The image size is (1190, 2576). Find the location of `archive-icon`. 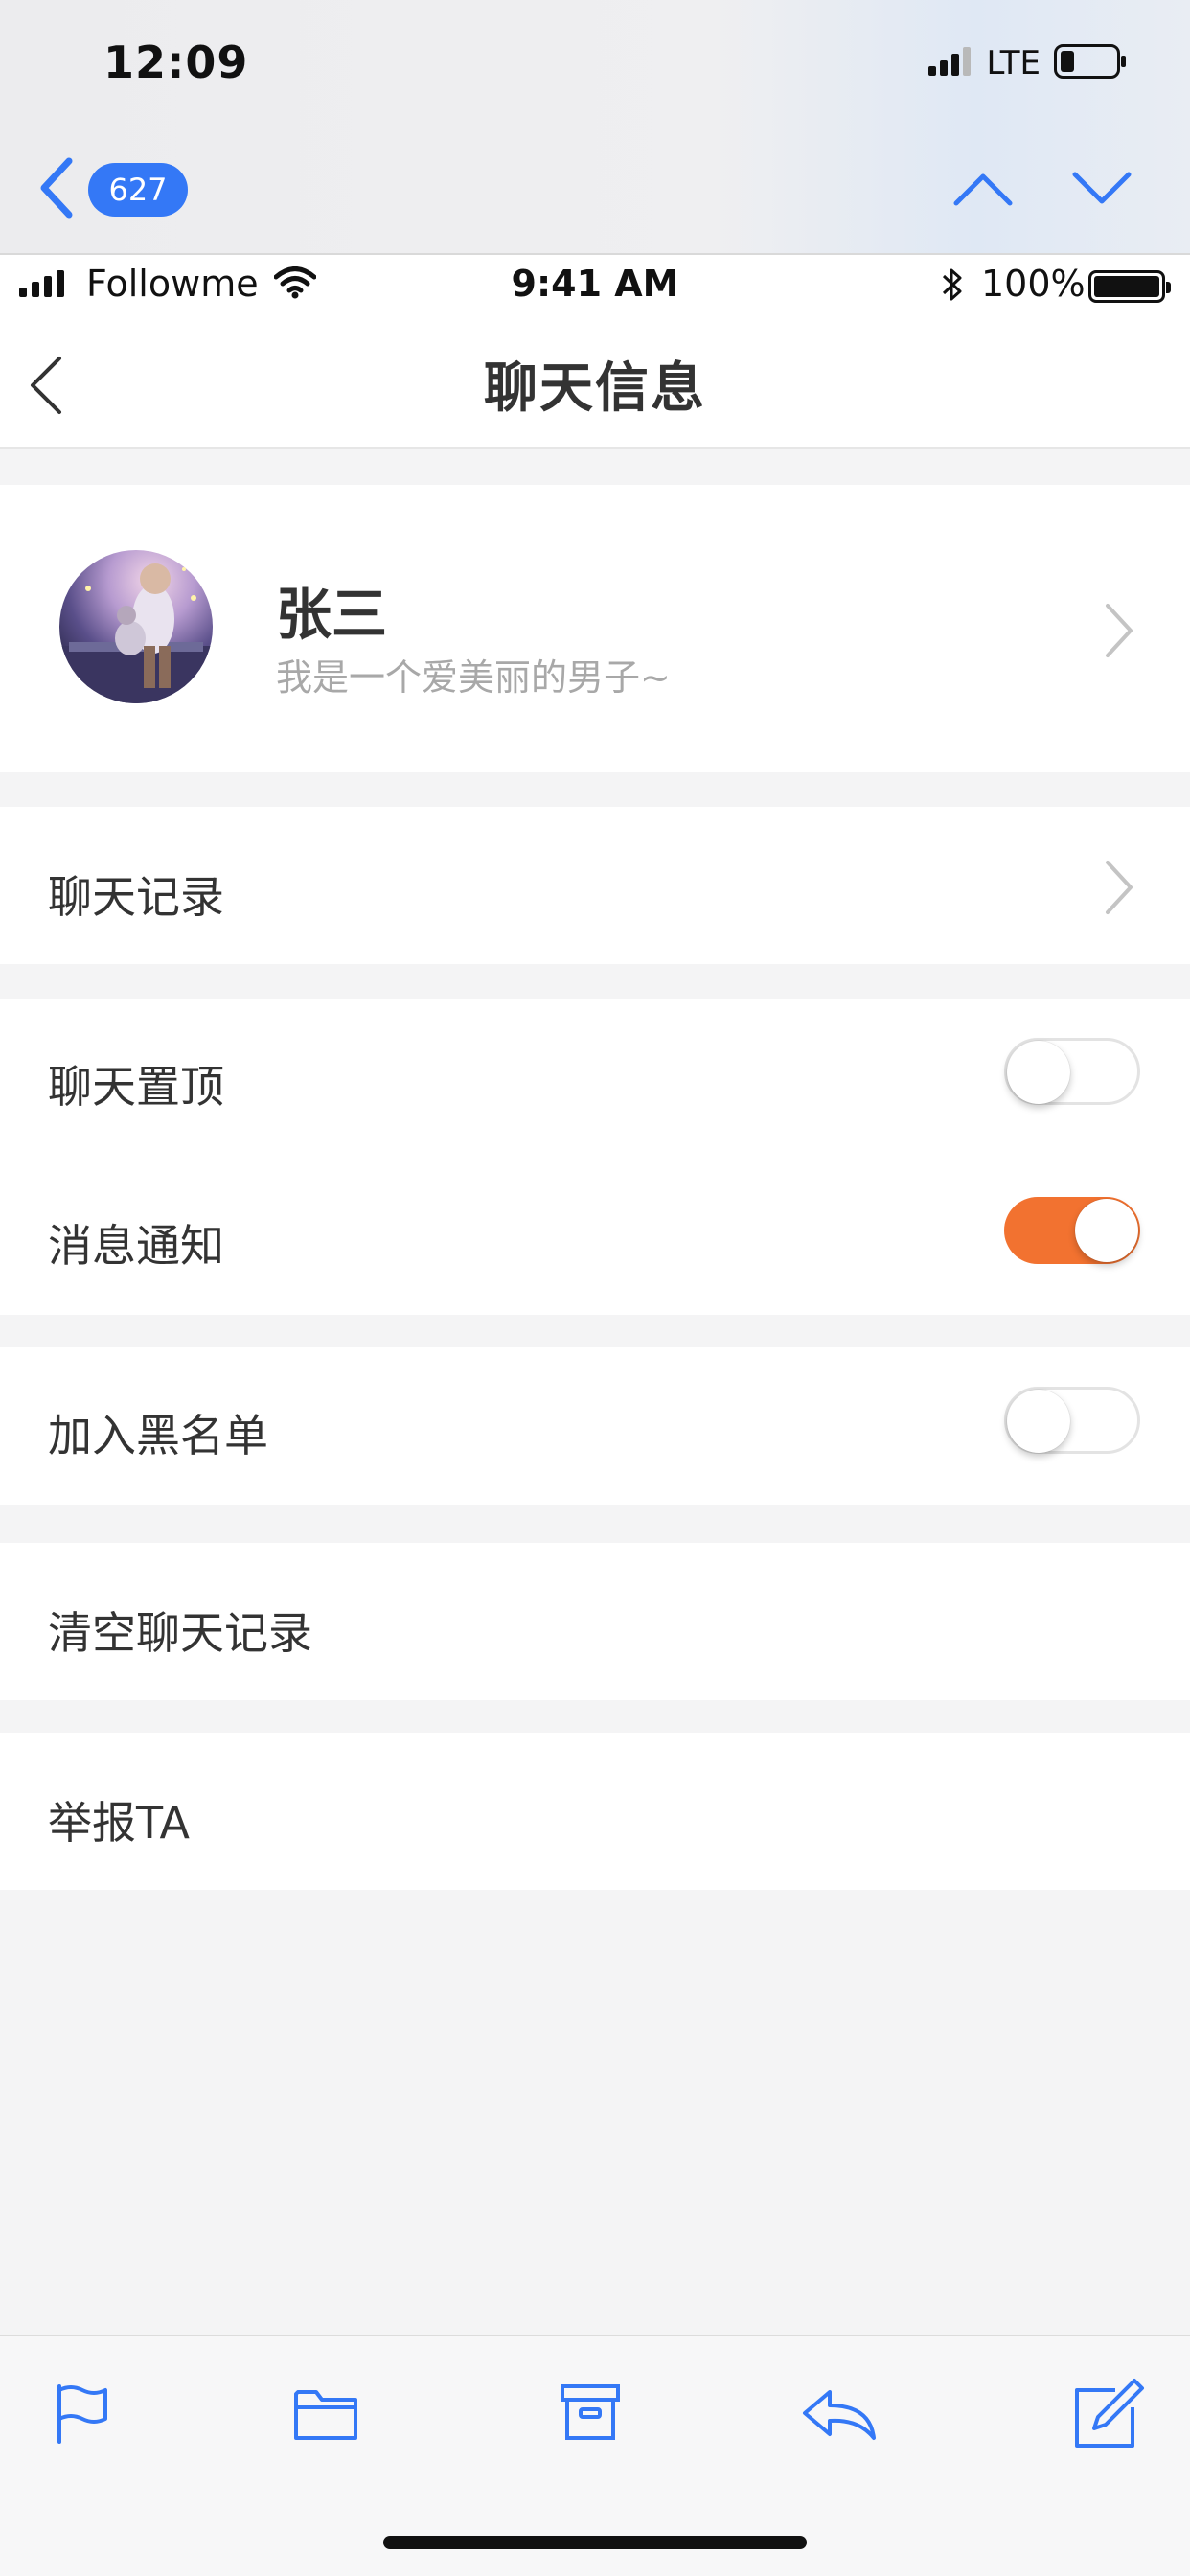

archive-icon is located at coordinates (590, 2414).